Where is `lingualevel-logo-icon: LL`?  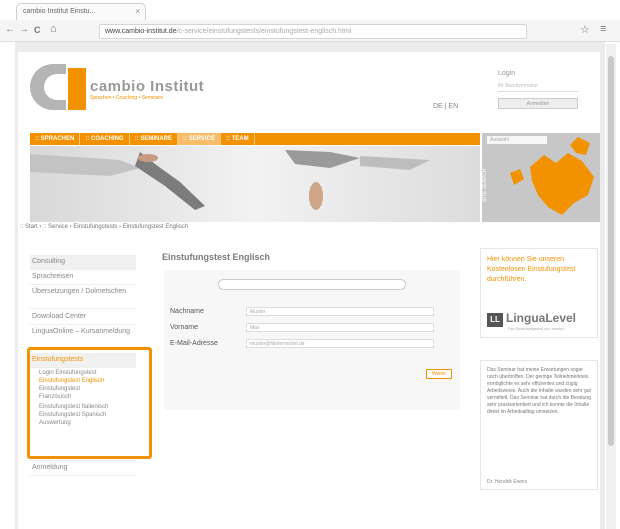 lingualevel-logo-icon: LL is located at coordinates (495, 320).